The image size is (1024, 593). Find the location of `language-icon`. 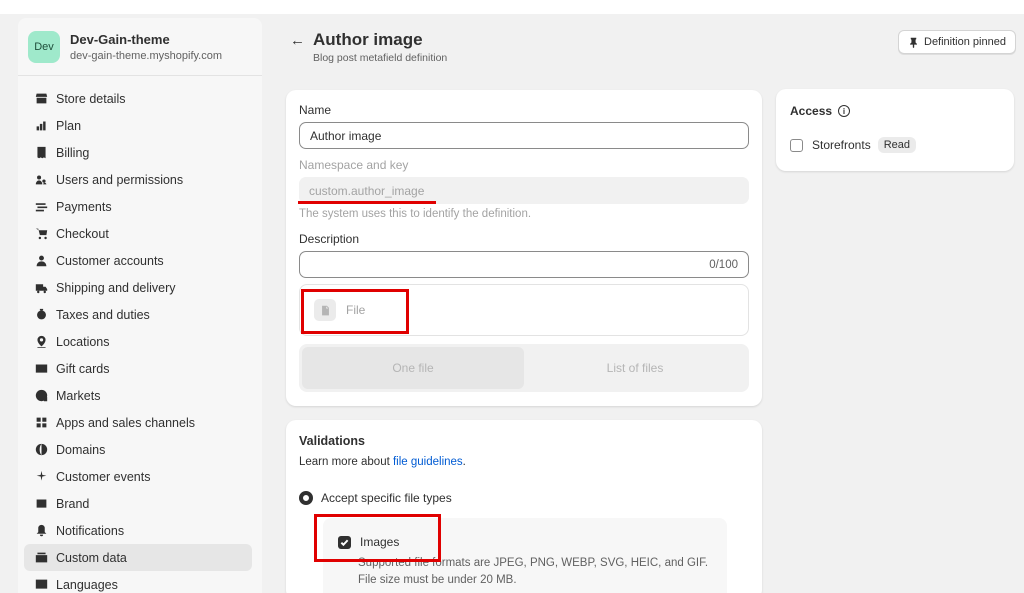

language-icon is located at coordinates (41, 585).